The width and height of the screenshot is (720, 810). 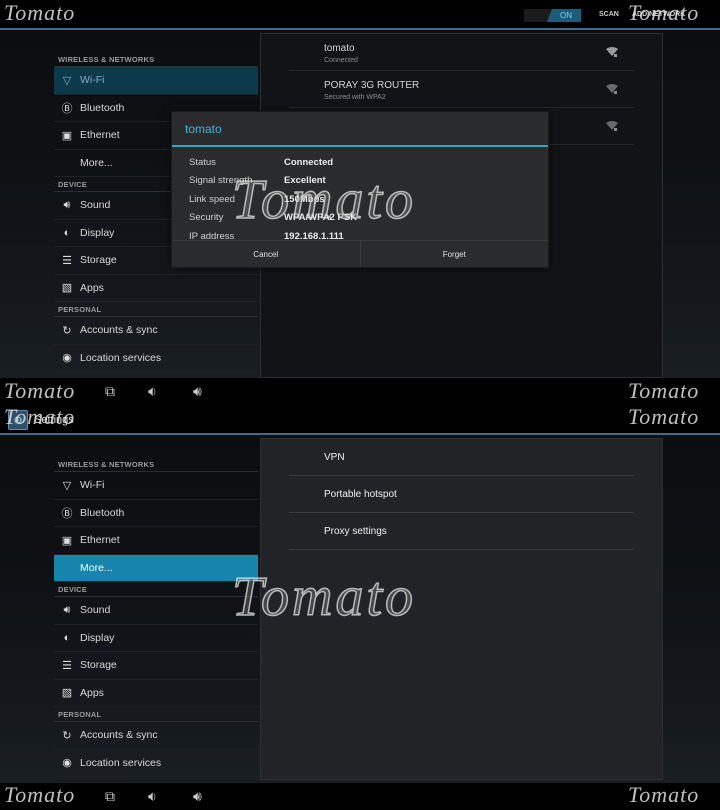 I want to click on dialog-title: tomato, so click(x=360, y=129).